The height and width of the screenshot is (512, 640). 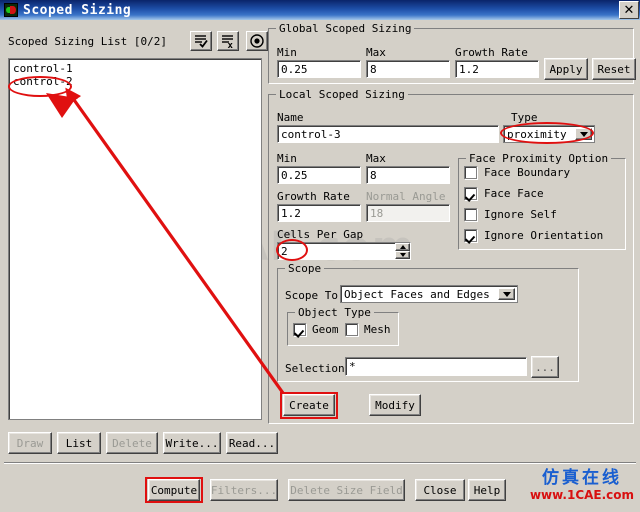 What do you see at coordinates (318, 368) in the screenshot?
I see `selections-label: Selections` at bounding box center [318, 368].